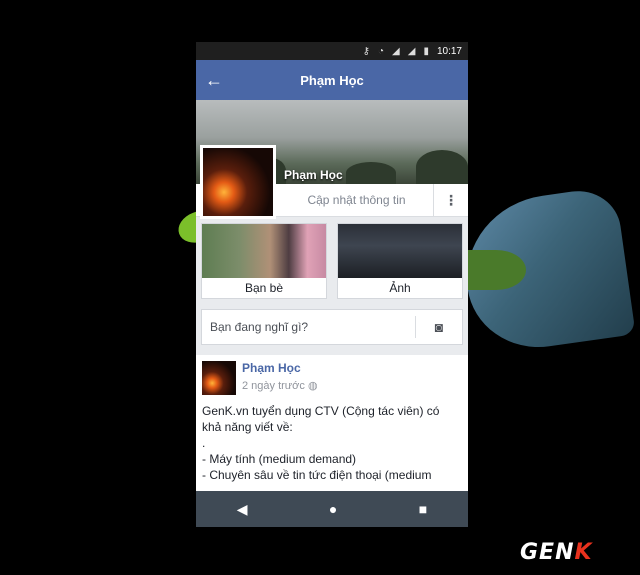 This screenshot has width=640, height=575. What do you see at coordinates (312, 386) in the screenshot?
I see `globe-icon: ◍` at bounding box center [312, 386].